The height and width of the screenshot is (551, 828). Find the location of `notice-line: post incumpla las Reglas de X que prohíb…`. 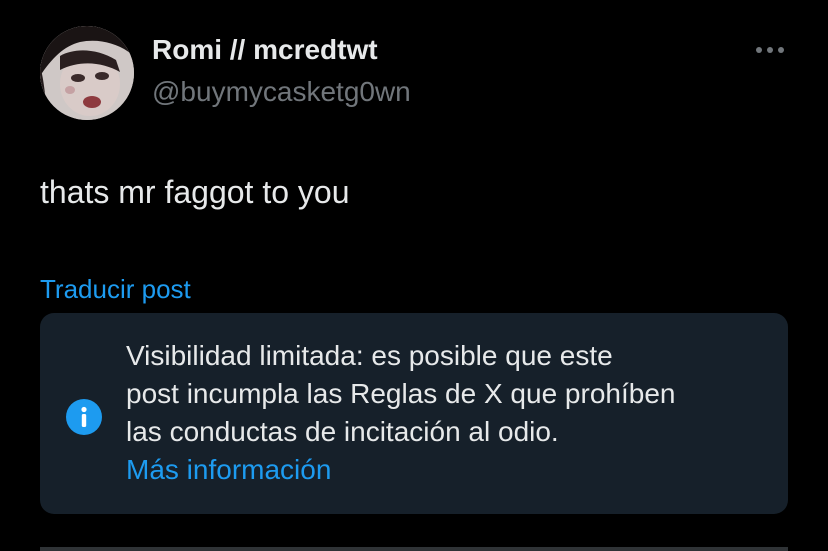

notice-line: post incumpla las Reglas de X que prohíb… is located at coordinates (401, 393).